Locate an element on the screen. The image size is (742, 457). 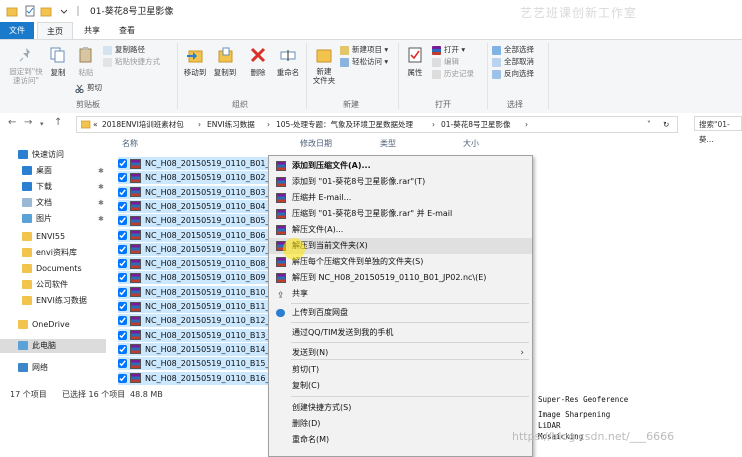
edit-button: 编辑 is located at coordinates (445, 61).